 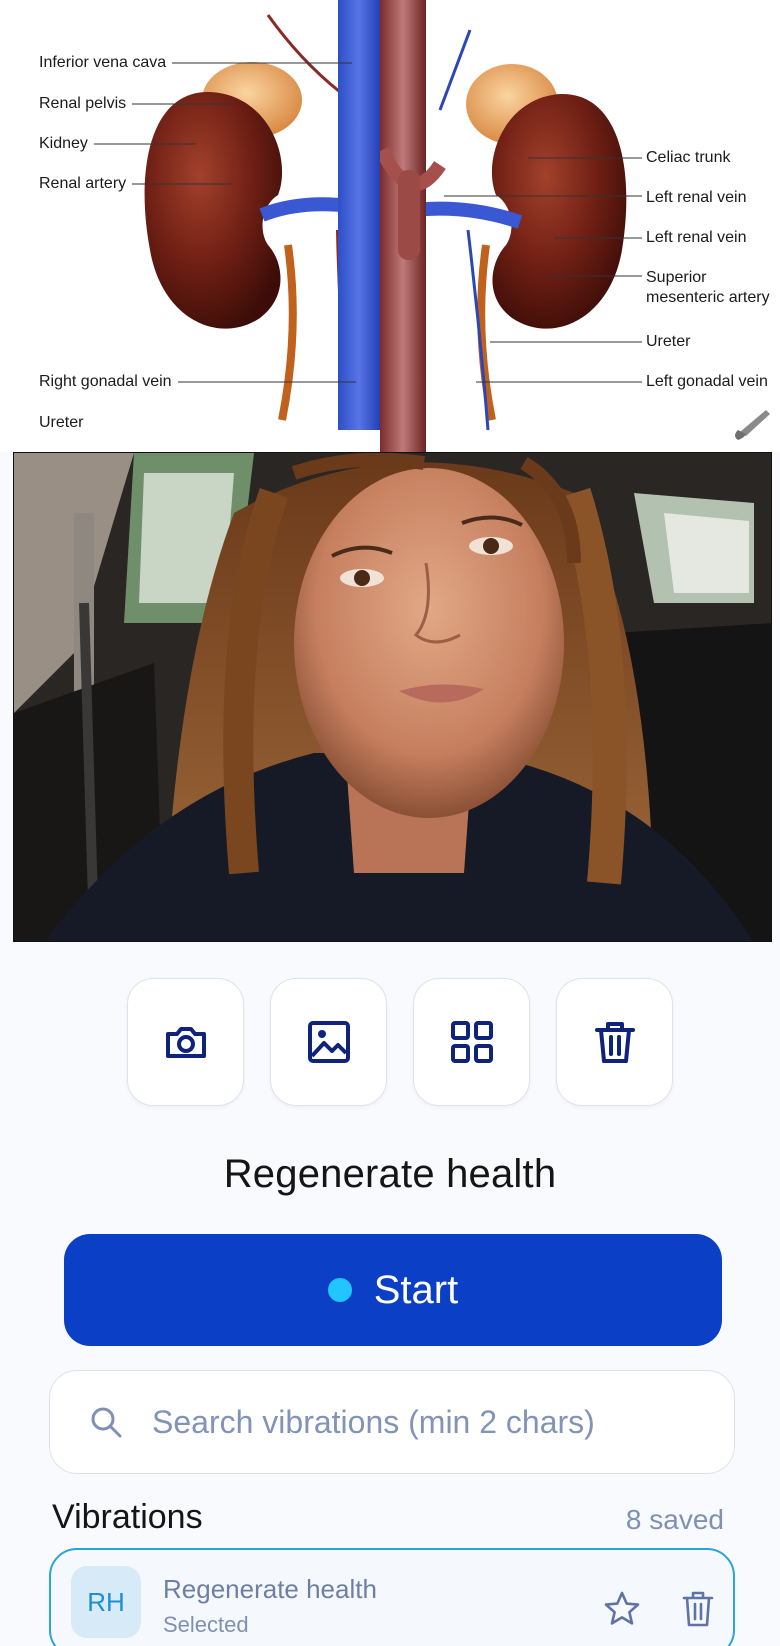 I want to click on image-icon, so click(x=328, y=1042).